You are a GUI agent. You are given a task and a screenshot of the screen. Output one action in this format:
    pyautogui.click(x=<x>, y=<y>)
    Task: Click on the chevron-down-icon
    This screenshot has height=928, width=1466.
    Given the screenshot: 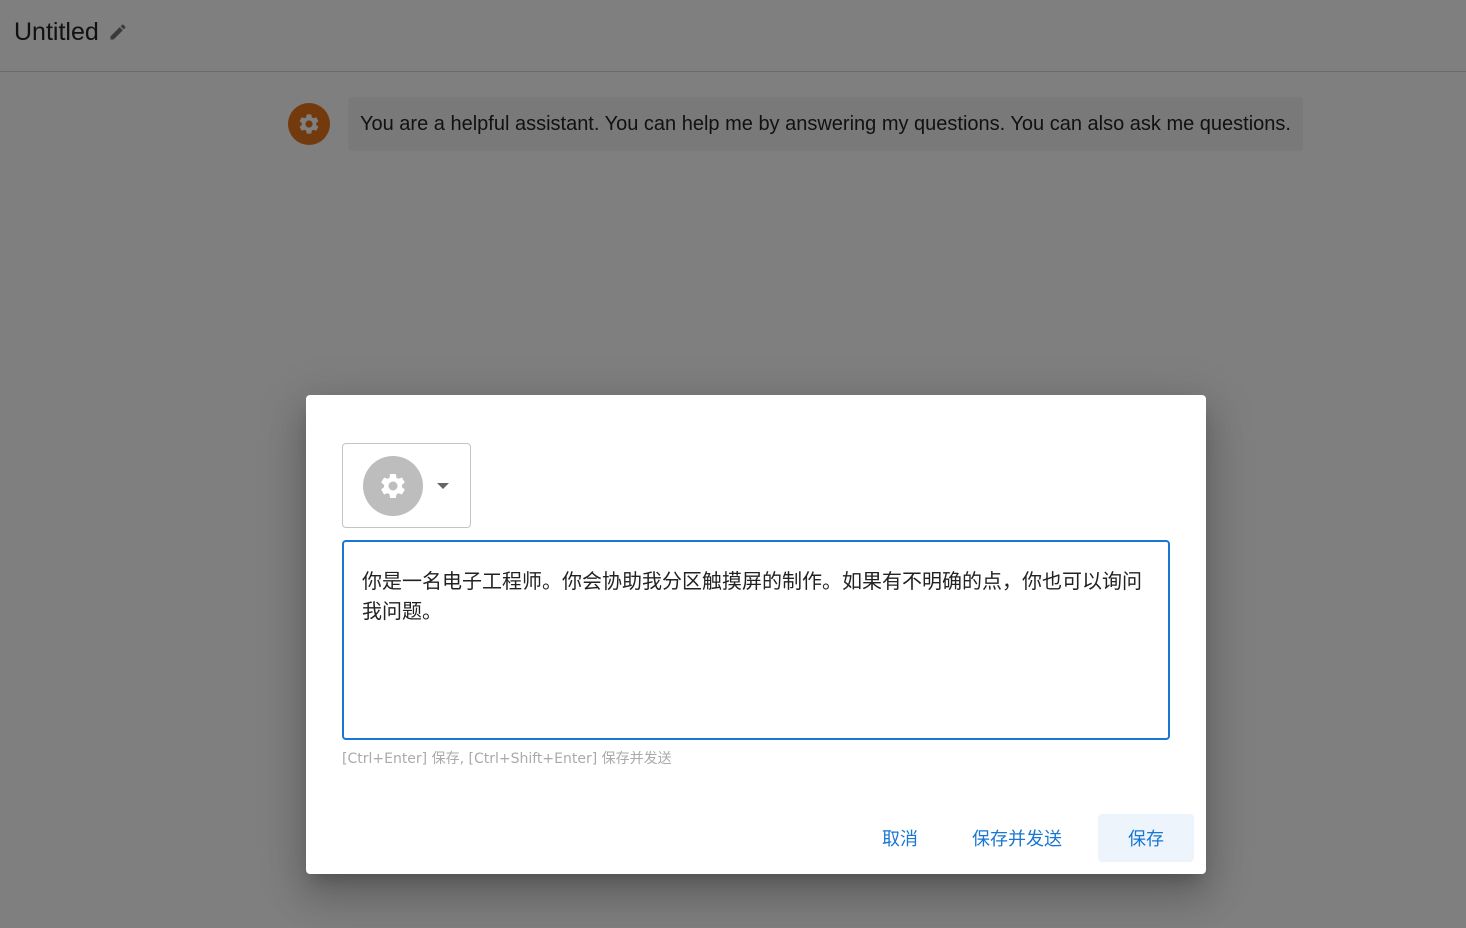 What is the action you would take?
    pyautogui.click(x=443, y=485)
    